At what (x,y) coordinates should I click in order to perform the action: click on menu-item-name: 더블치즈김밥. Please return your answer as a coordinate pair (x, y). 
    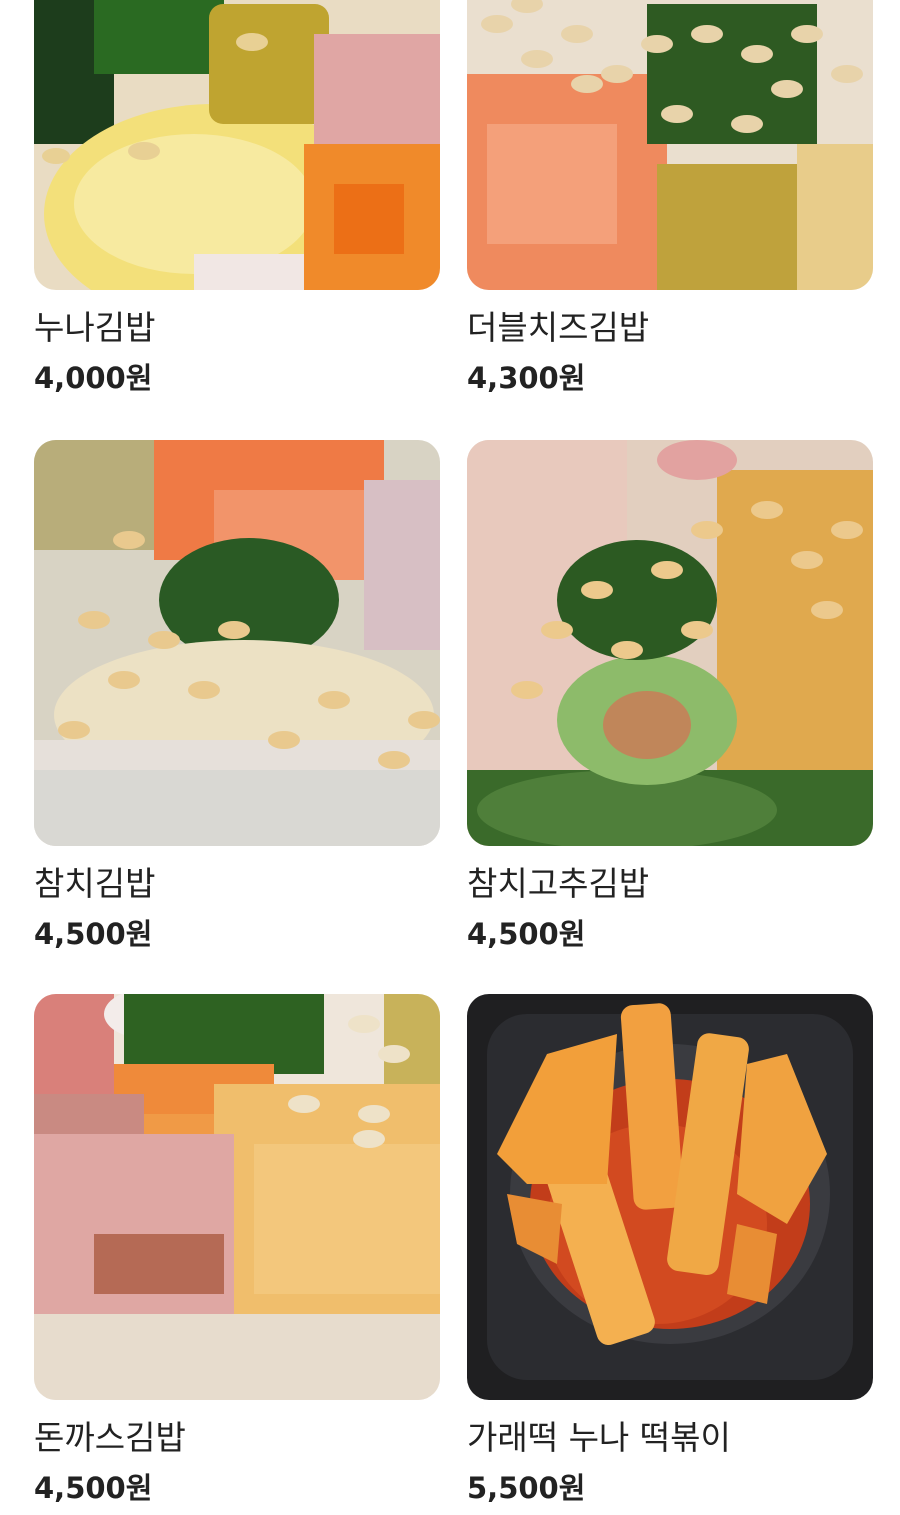
    Looking at the image, I should click on (558, 327).